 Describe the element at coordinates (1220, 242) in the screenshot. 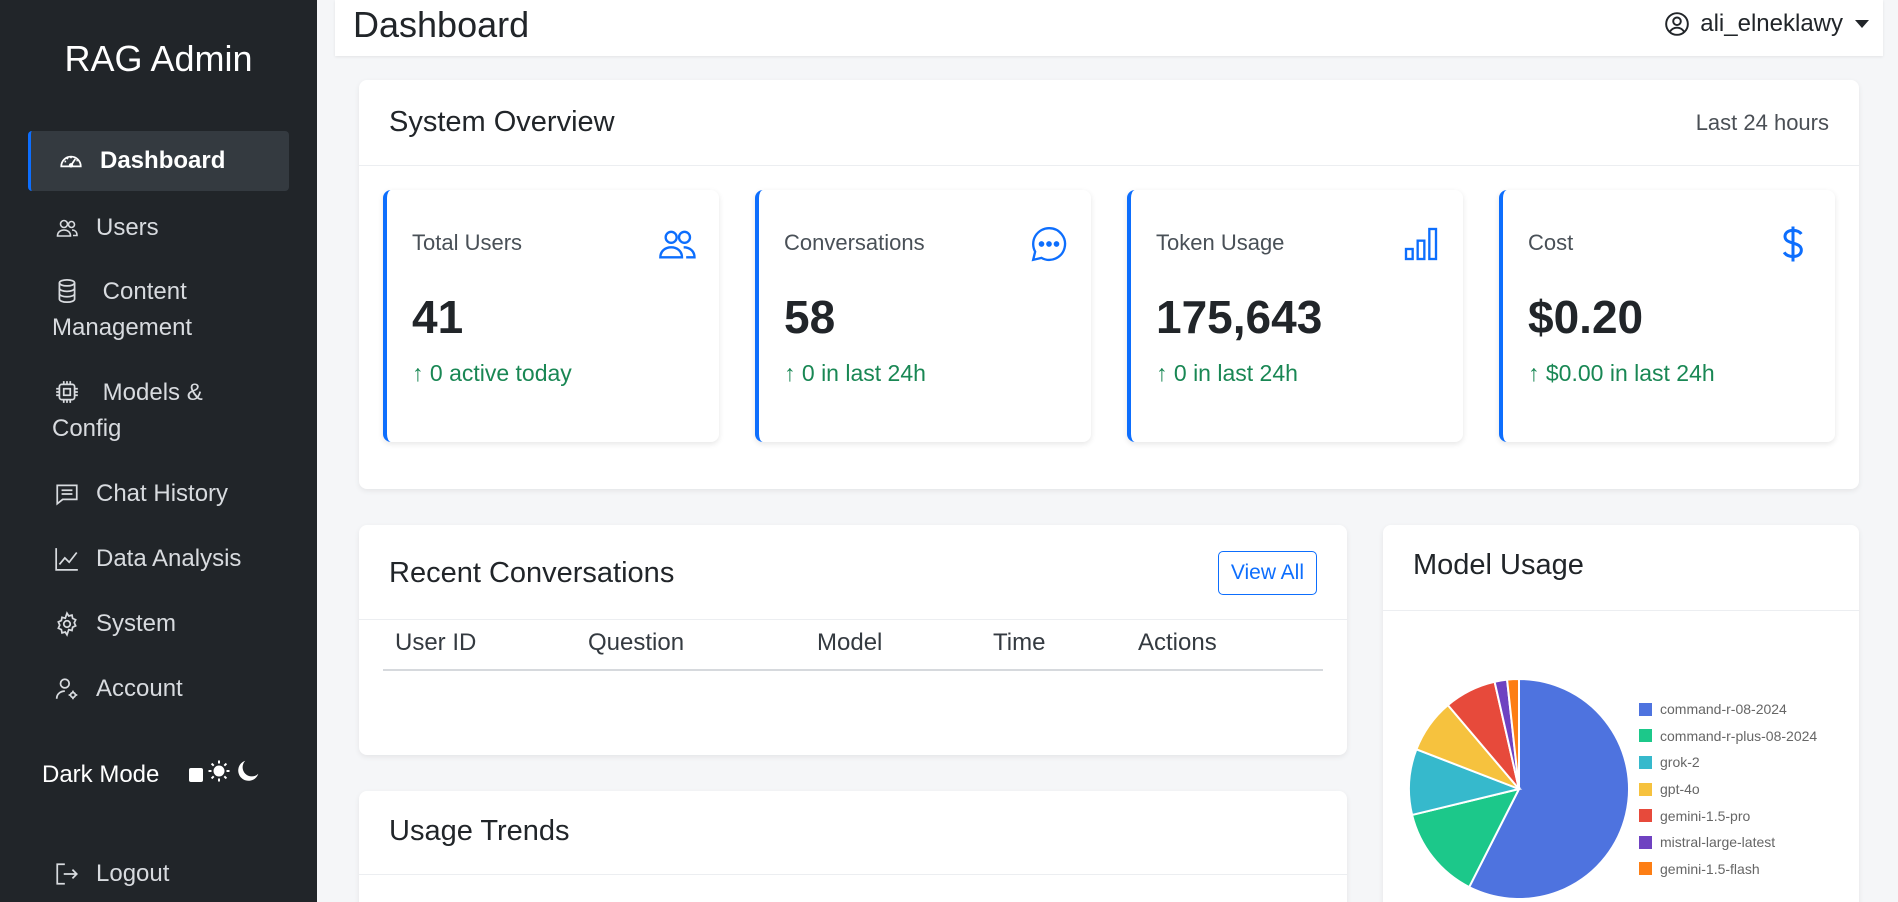

I see `stat-label: Token Usage` at that location.